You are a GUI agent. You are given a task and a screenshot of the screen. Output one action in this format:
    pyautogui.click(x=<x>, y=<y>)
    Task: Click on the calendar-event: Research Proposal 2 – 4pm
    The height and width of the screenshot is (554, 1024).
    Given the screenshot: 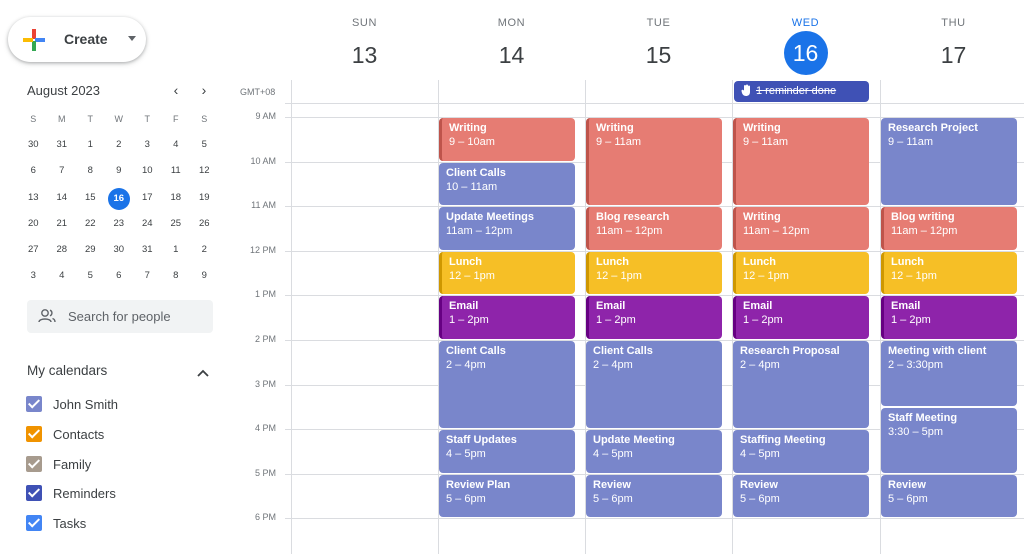 What is the action you would take?
    pyautogui.click(x=801, y=385)
    